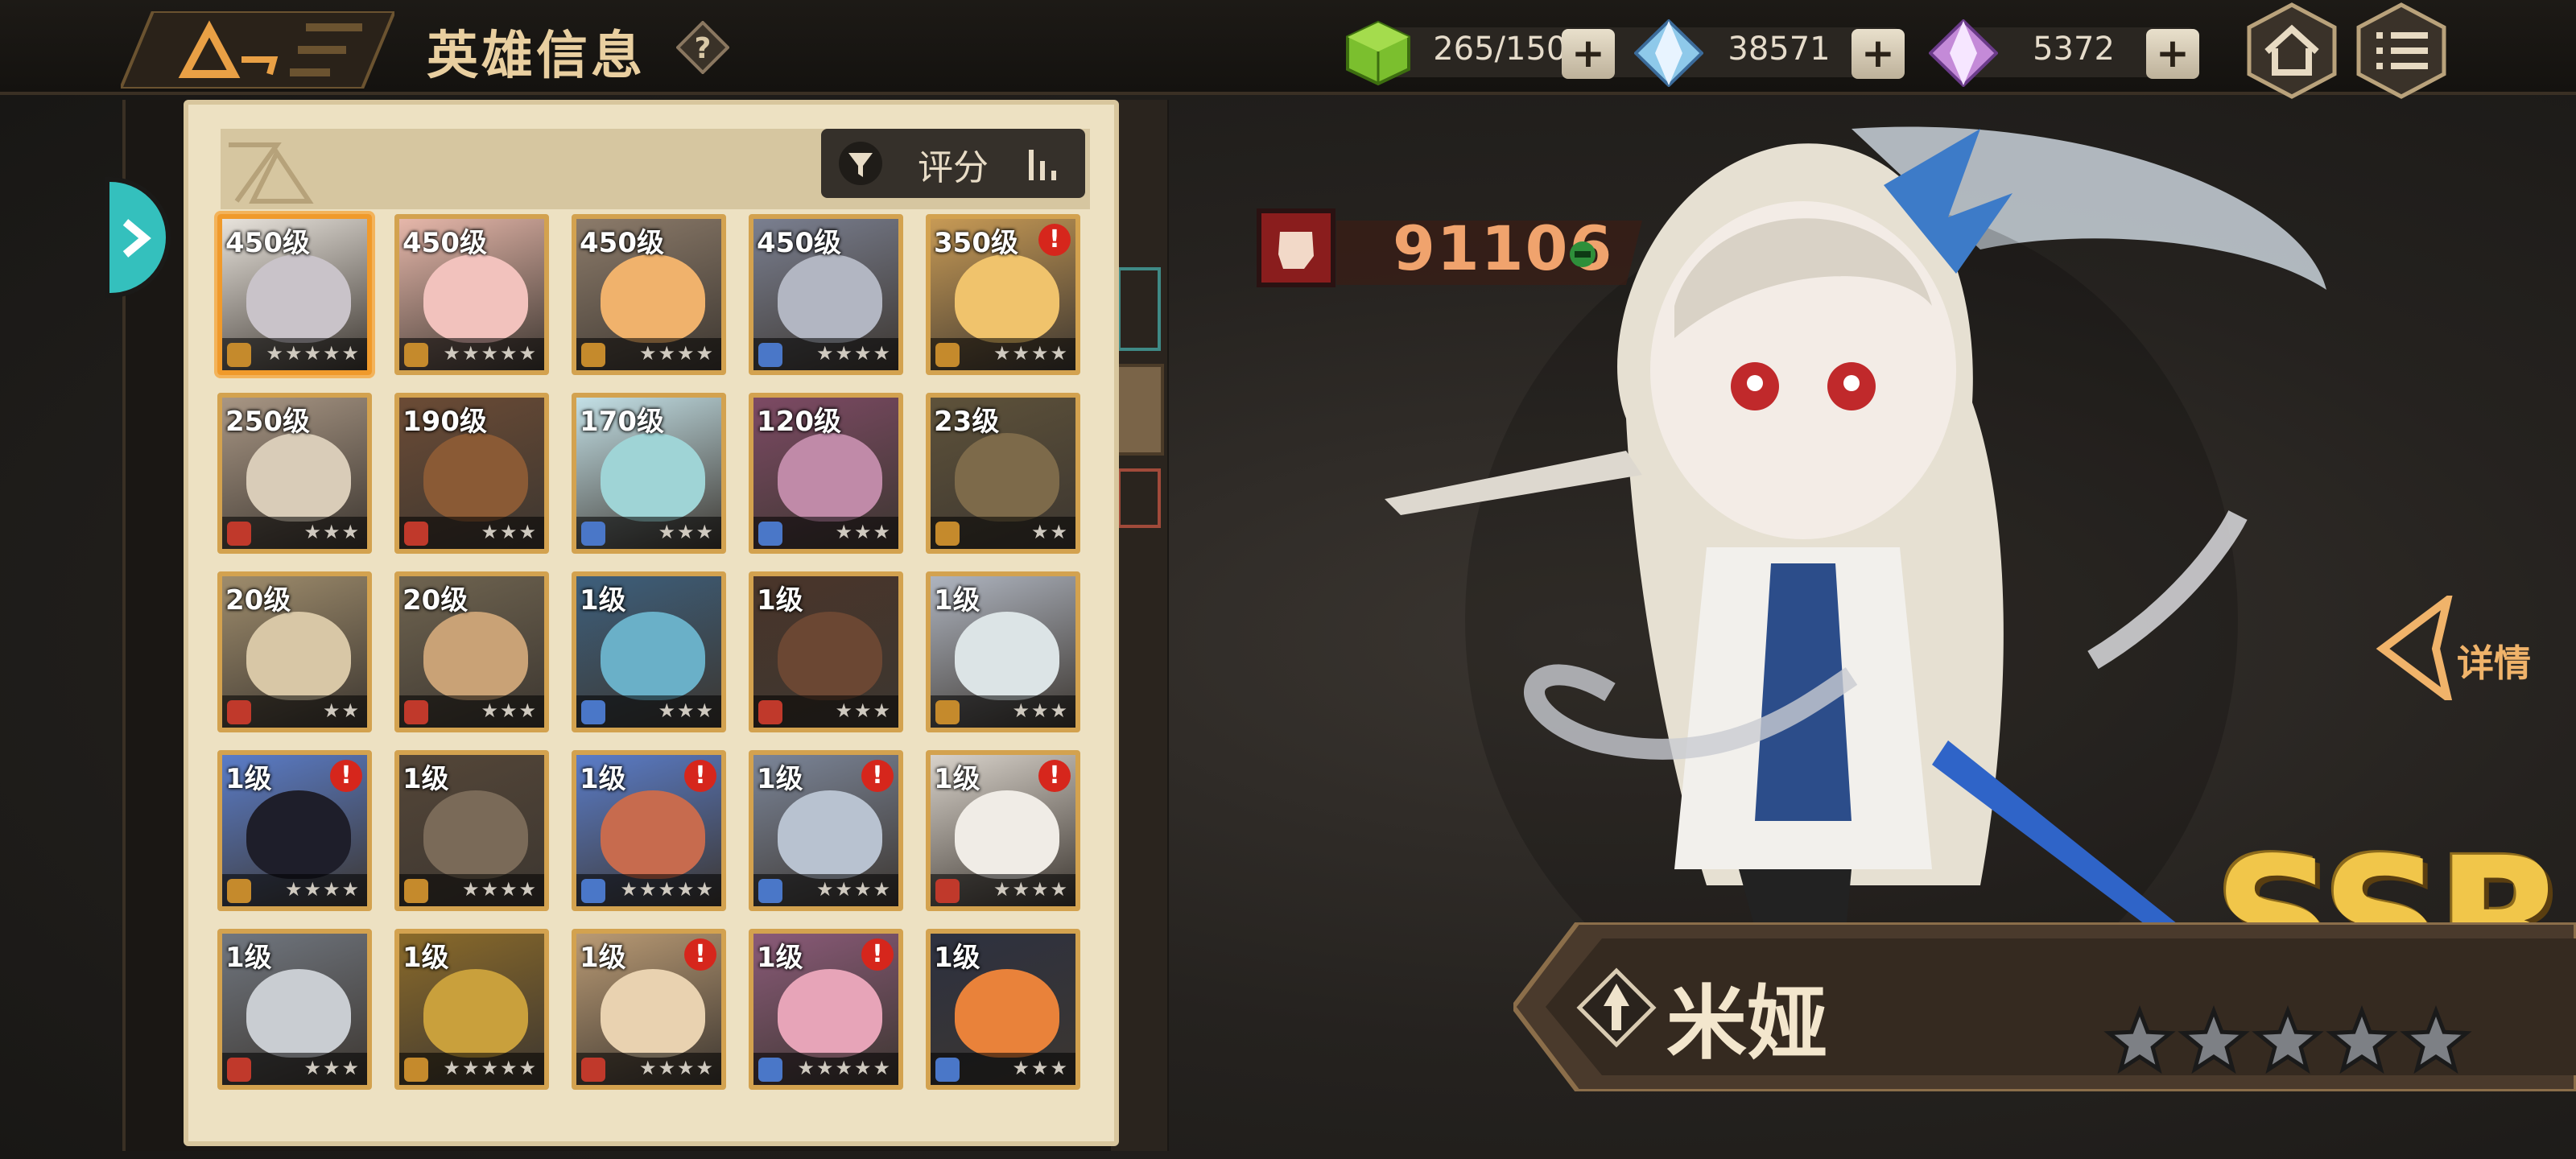  What do you see at coordinates (1963, 53) in the screenshot?
I see `pink-crystal-icon` at bounding box center [1963, 53].